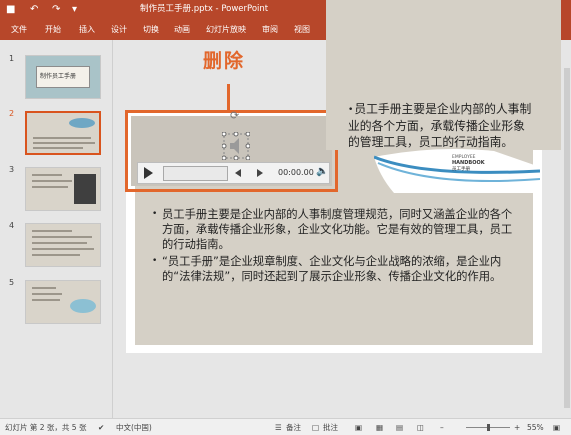 The width and height of the screenshot is (571, 435). Describe the element at coordinates (87, 29) in the screenshot. I see `tab-insert: 插入` at that location.